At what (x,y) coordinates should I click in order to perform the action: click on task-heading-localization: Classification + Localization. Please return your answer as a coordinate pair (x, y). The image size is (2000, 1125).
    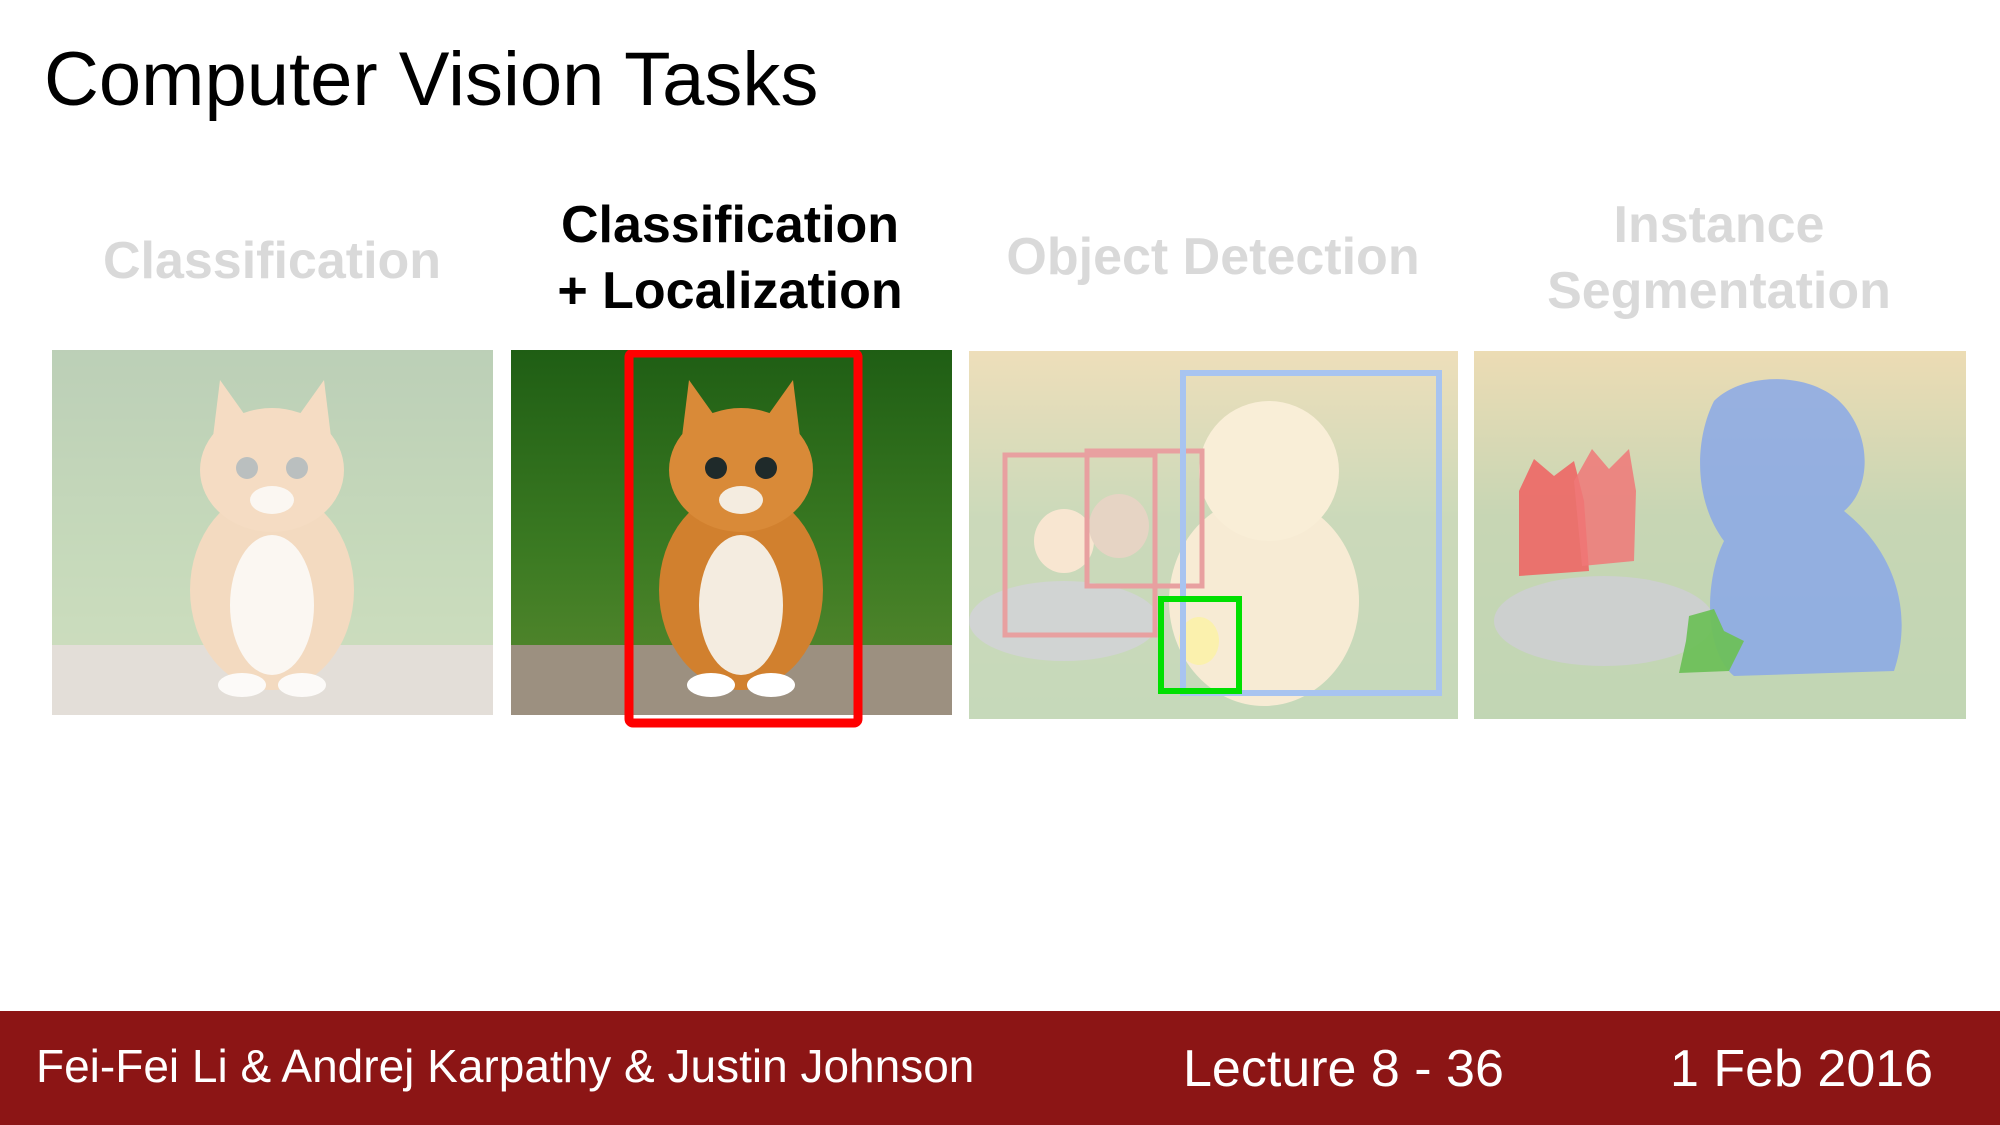
    Looking at the image, I should click on (730, 258).